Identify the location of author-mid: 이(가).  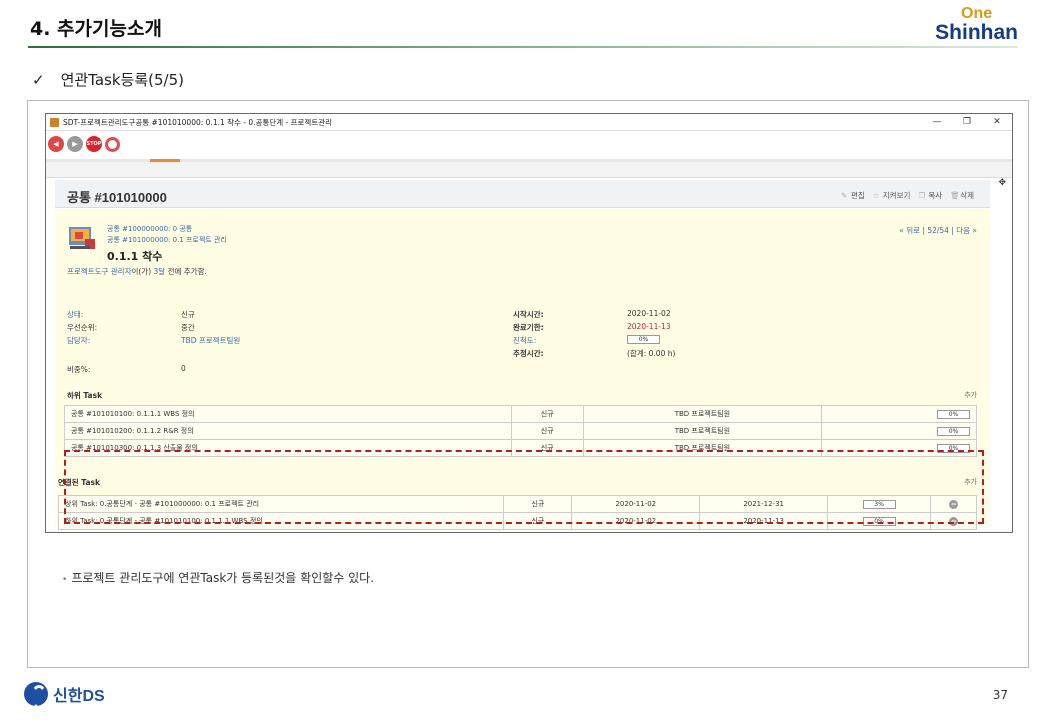
(142, 271).